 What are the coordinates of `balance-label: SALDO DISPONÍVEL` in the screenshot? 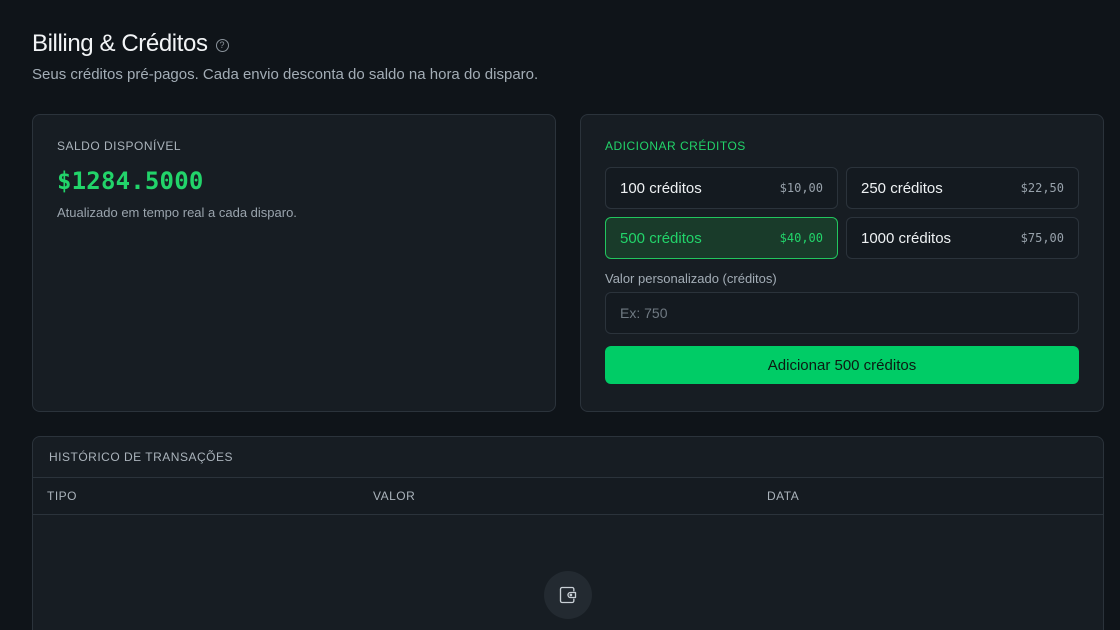 It's located at (119, 146).